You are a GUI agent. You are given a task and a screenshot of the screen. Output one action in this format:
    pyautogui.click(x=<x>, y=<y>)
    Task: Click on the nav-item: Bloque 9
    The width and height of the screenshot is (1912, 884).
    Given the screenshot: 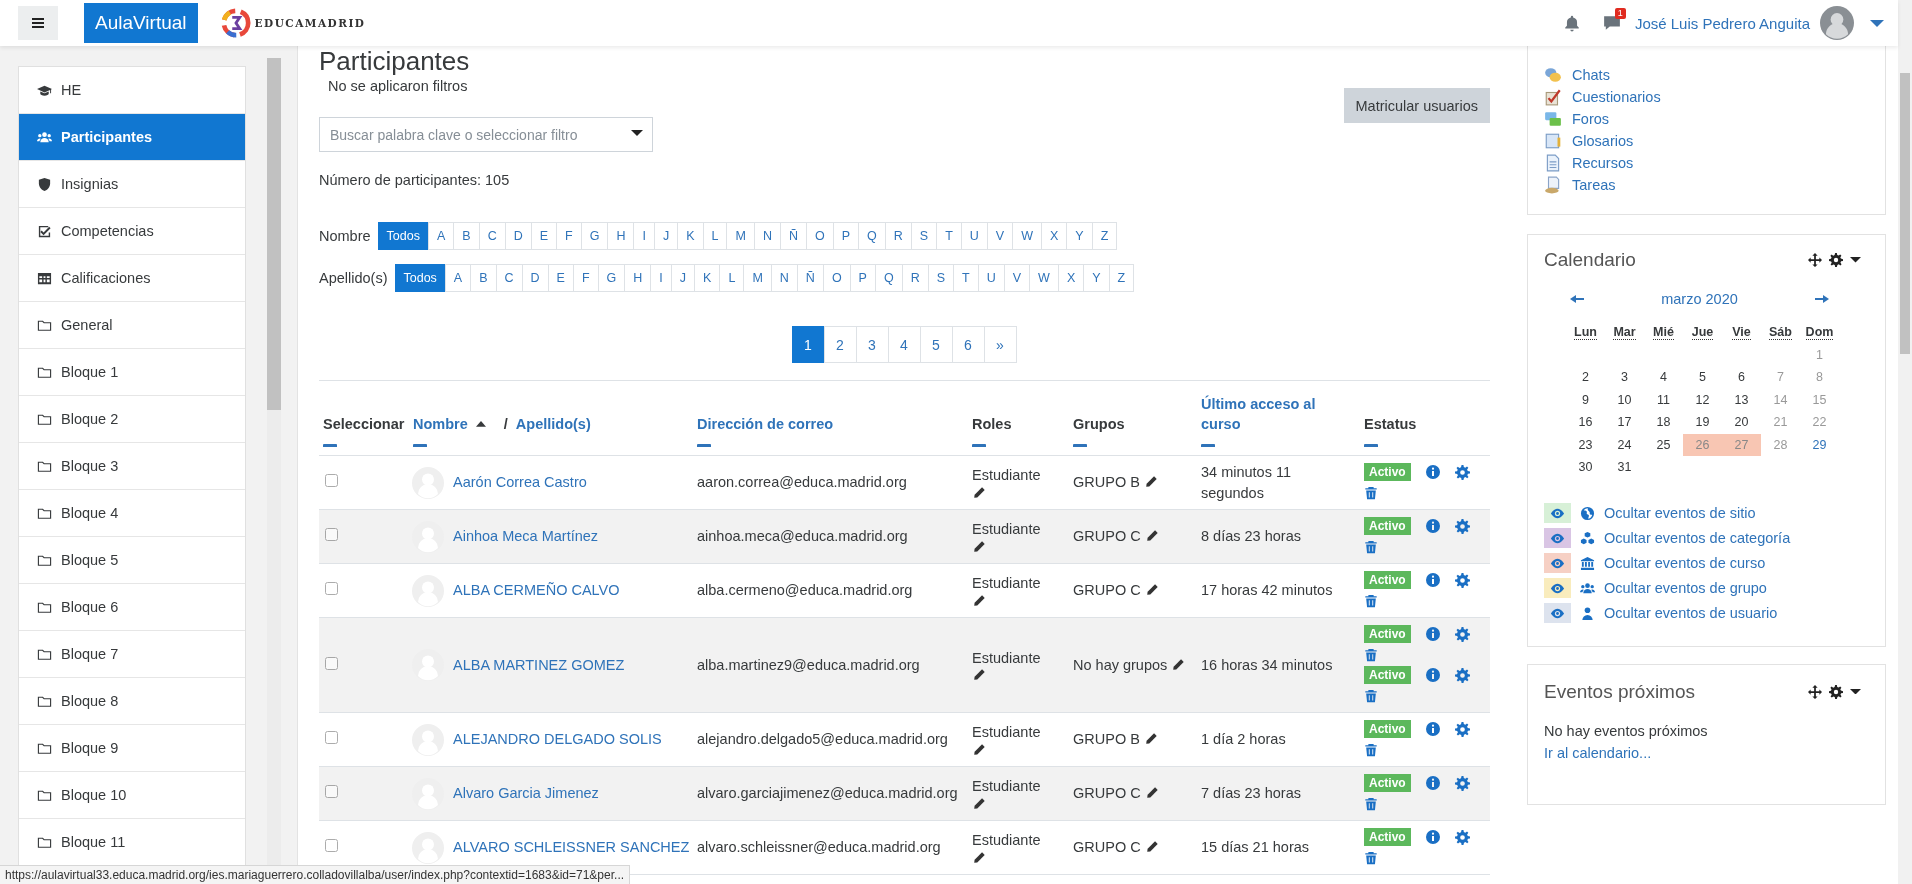 What is the action you would take?
    pyautogui.click(x=132, y=748)
    